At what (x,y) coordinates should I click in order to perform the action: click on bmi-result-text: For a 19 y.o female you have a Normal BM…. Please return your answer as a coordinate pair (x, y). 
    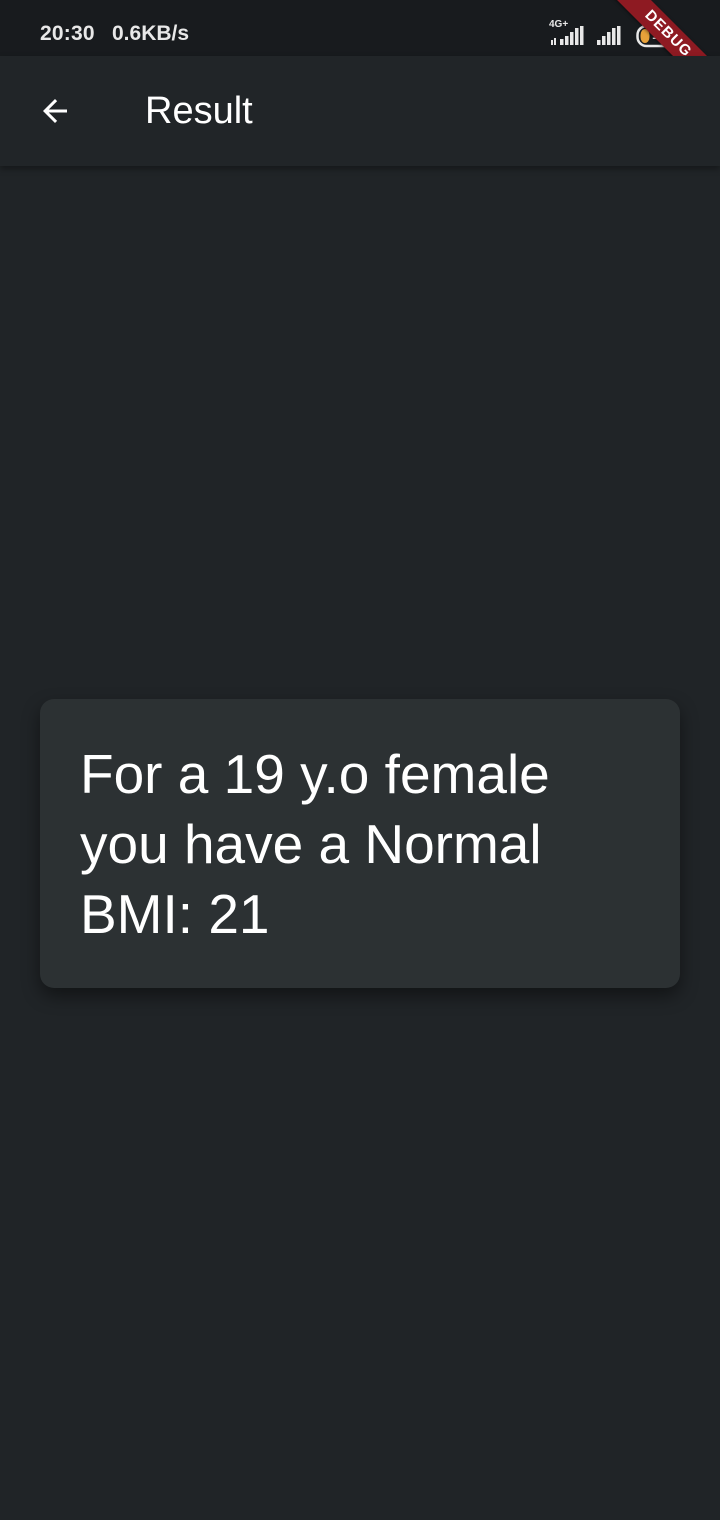
    Looking at the image, I should click on (315, 844).